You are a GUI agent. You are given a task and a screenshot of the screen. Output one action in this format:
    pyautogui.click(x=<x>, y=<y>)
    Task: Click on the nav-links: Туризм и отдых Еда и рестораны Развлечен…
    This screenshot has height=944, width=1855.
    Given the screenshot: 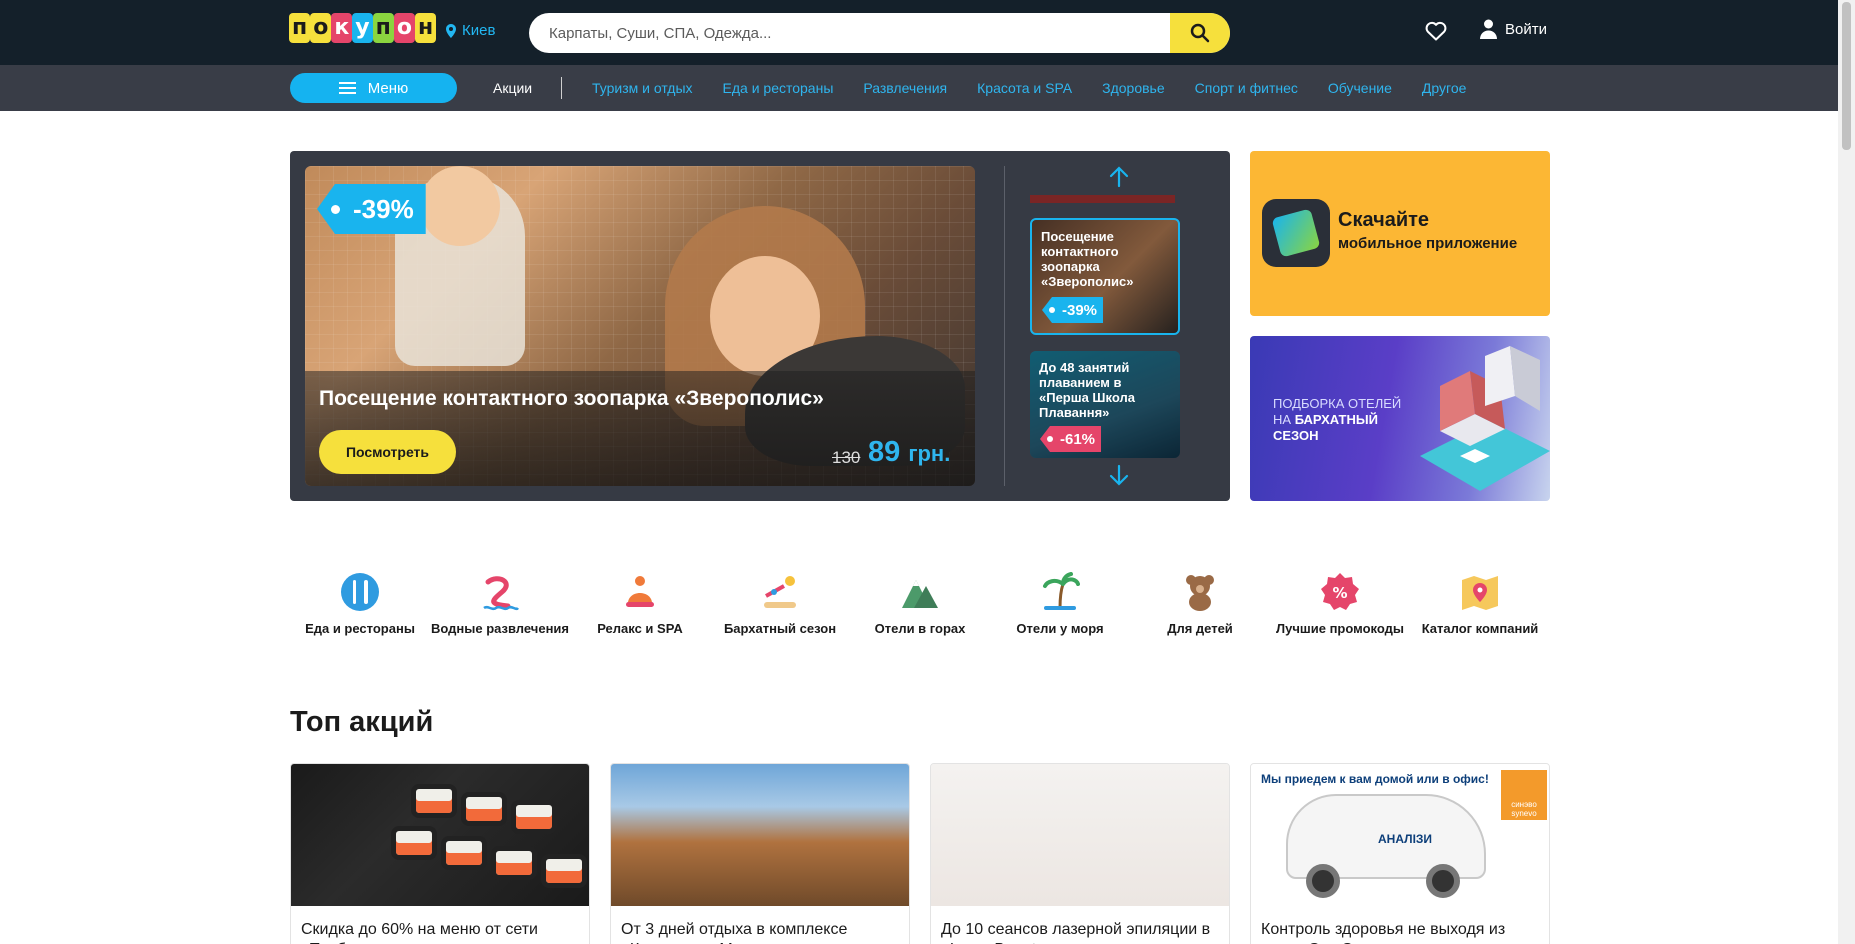 What is the action you would take?
    pyautogui.click(x=1044, y=88)
    